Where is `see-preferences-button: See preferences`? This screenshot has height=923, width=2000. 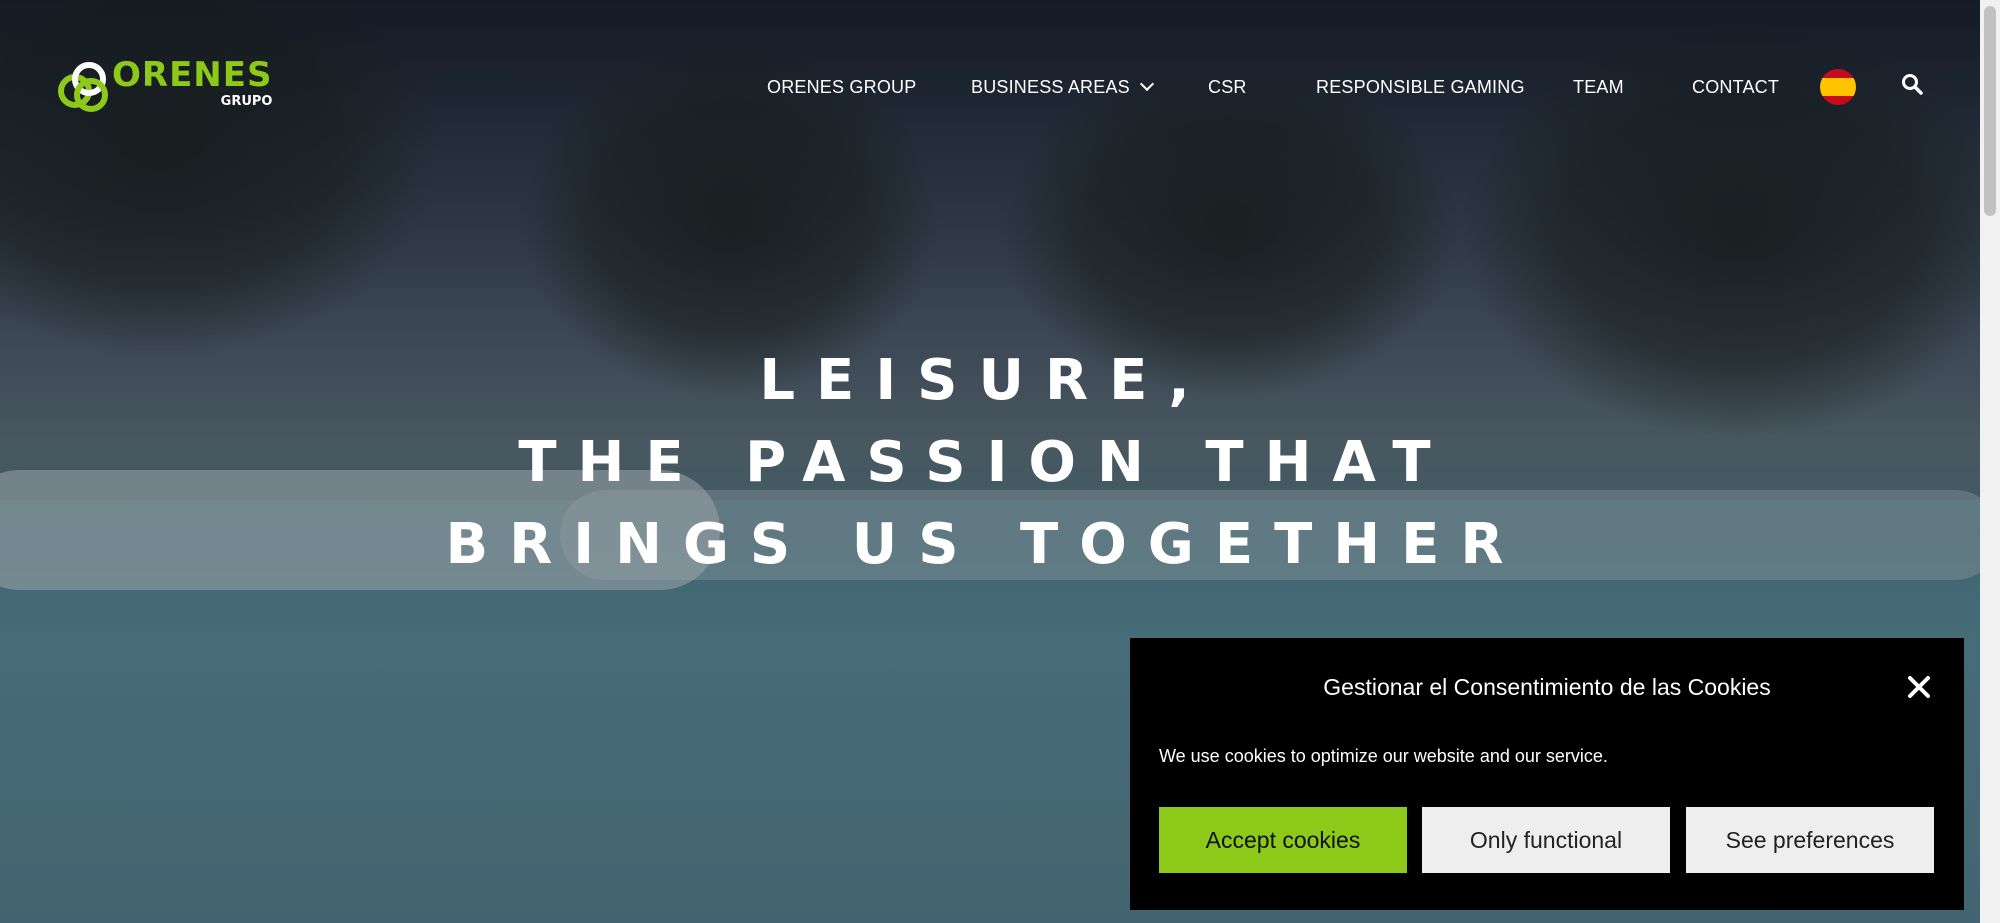 see-preferences-button: See preferences is located at coordinates (1810, 840).